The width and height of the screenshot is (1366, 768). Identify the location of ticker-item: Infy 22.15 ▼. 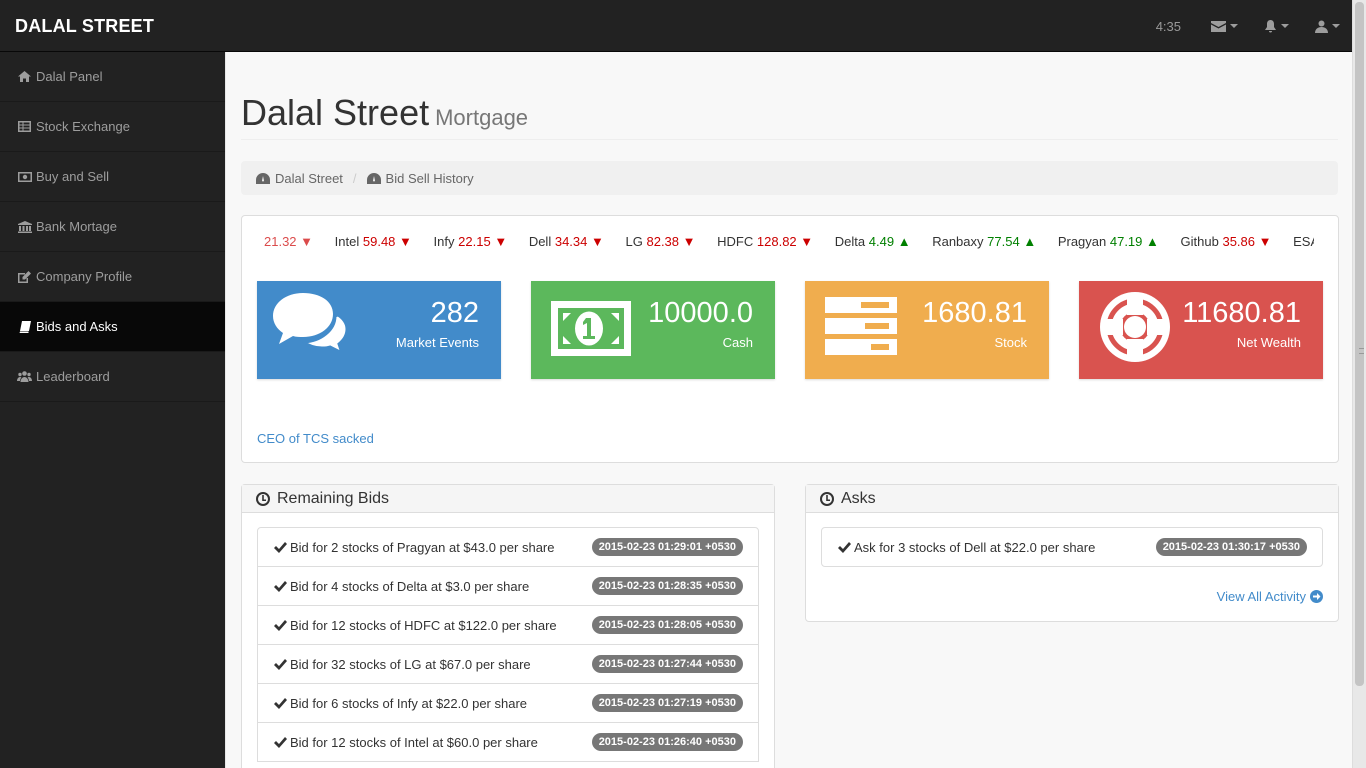
(470, 241).